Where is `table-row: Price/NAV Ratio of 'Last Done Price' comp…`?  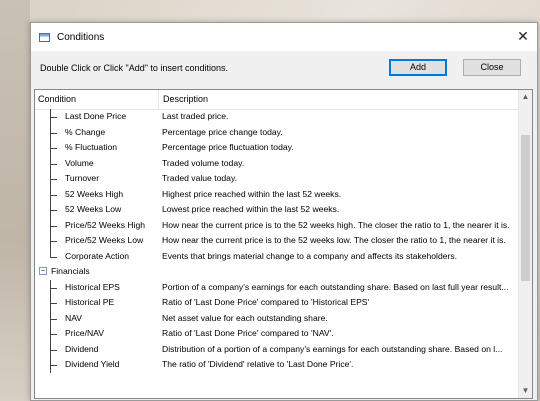 table-row: Price/NAV Ratio of 'Last Done Price' comp… is located at coordinates (277, 334).